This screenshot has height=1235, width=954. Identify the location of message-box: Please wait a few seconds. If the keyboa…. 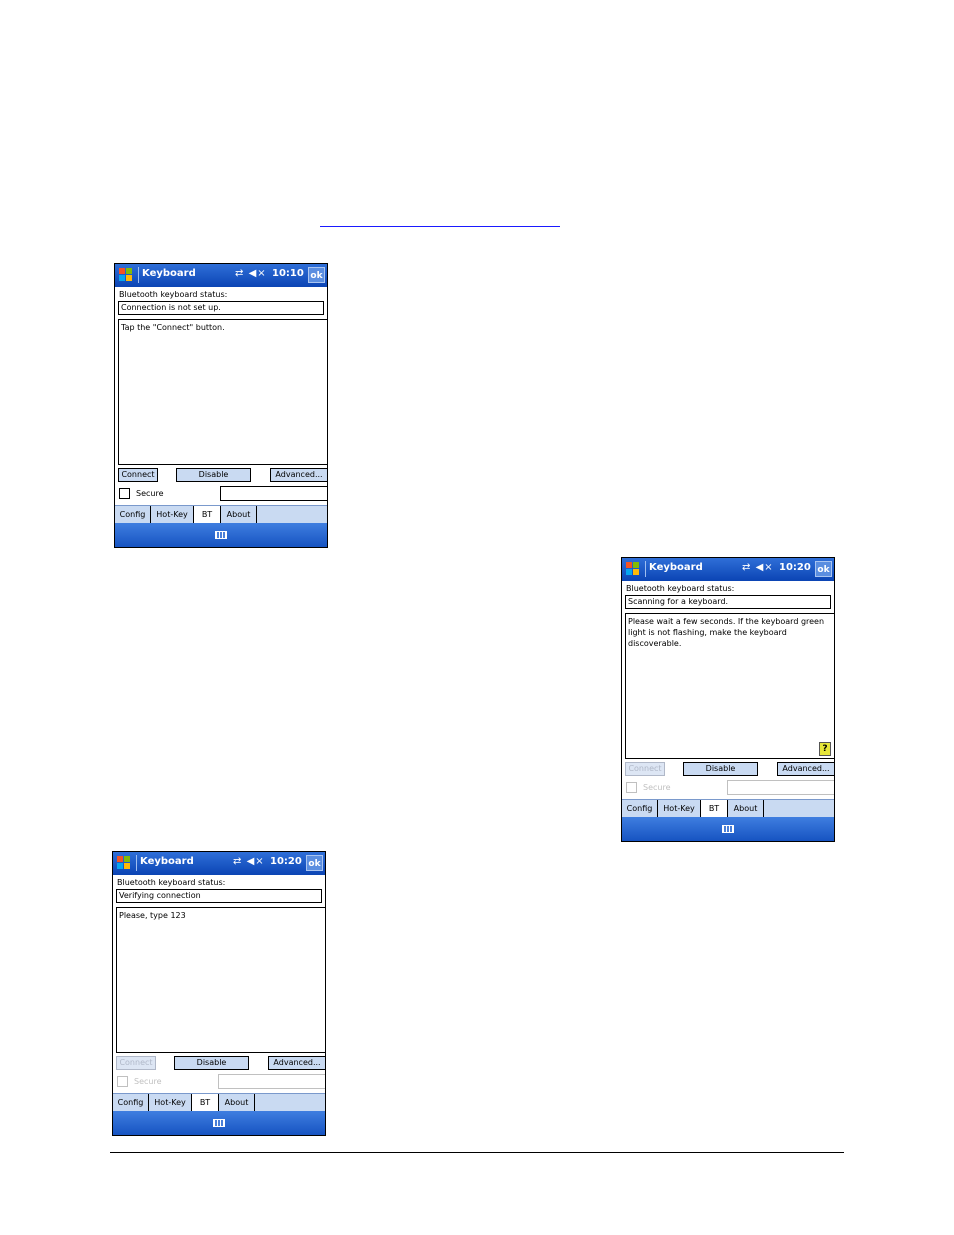
(729, 686).